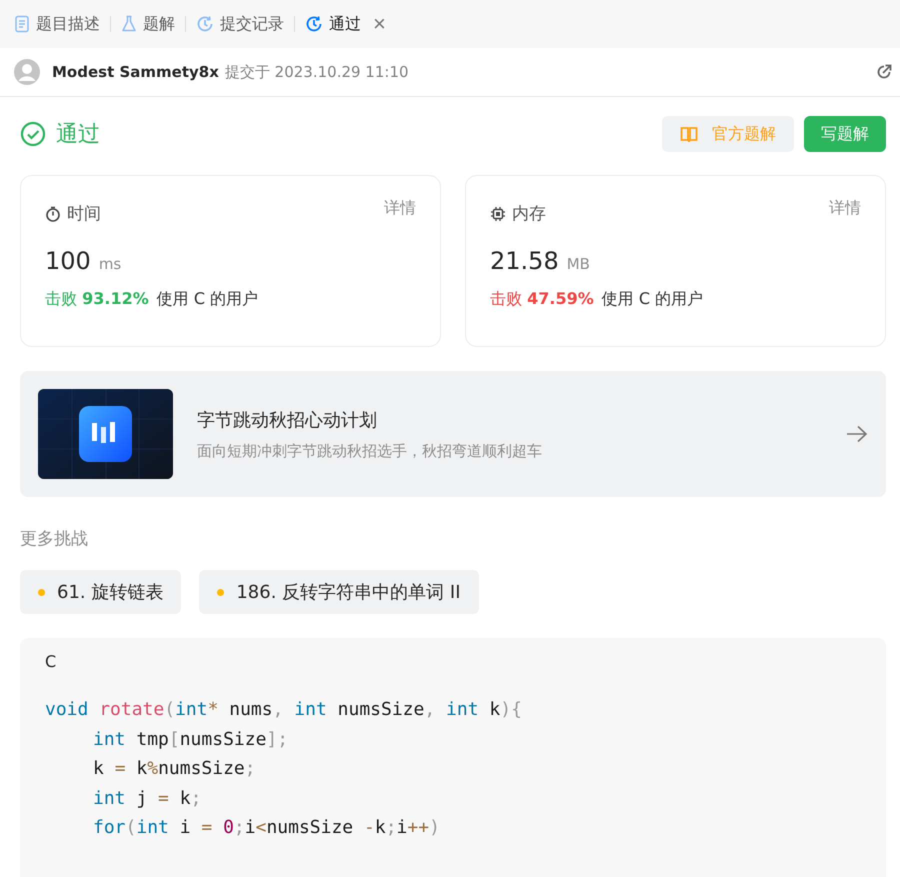 The width and height of the screenshot is (900, 877). Describe the element at coordinates (266, 828) in the screenshot. I see `code-line: for(int i = 0;i<numsSize -k;i++)` at that location.